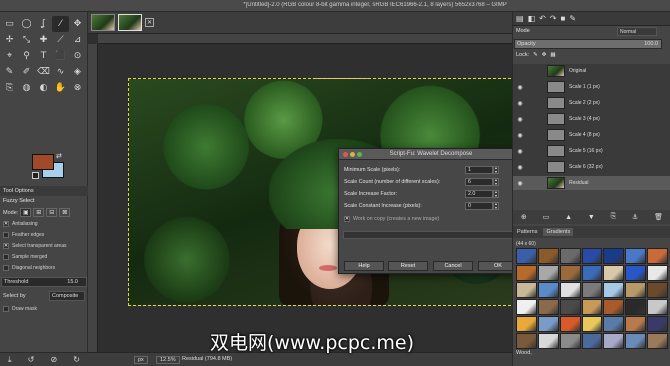 The image size is (670, 366). What do you see at coordinates (9, 56) in the screenshot?
I see `tool-button: ⌖` at bounding box center [9, 56].